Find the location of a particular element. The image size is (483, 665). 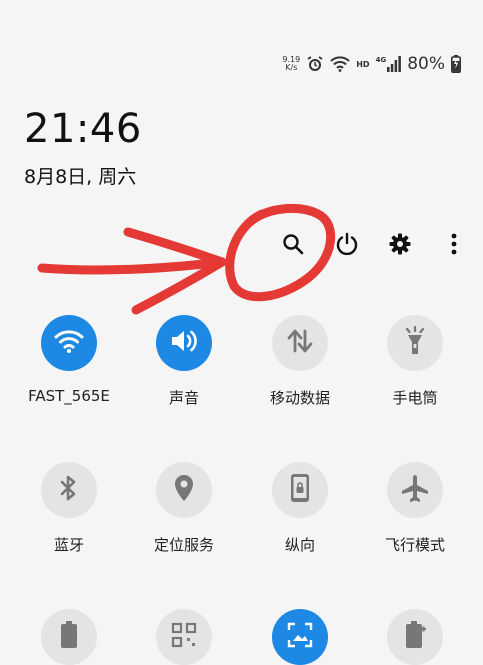

tile-label: 飞行模式 is located at coordinates (414, 545).